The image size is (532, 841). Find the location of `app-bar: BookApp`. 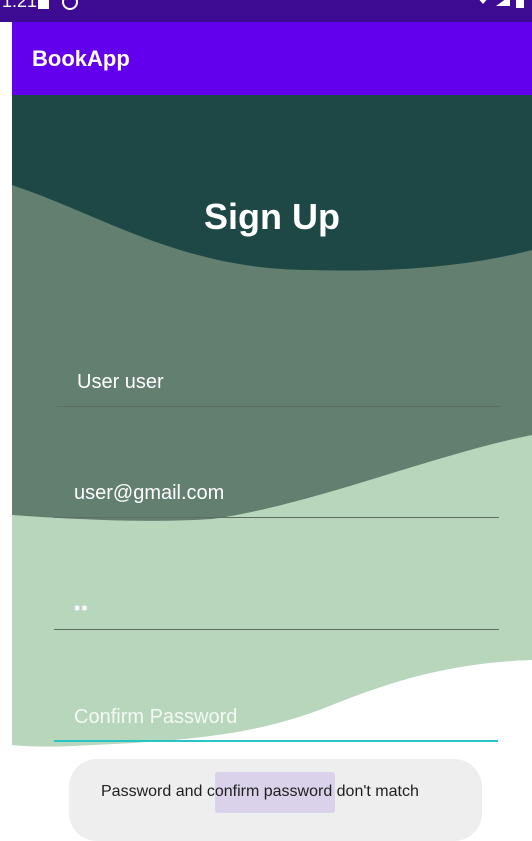

app-bar: BookApp is located at coordinates (272, 58).